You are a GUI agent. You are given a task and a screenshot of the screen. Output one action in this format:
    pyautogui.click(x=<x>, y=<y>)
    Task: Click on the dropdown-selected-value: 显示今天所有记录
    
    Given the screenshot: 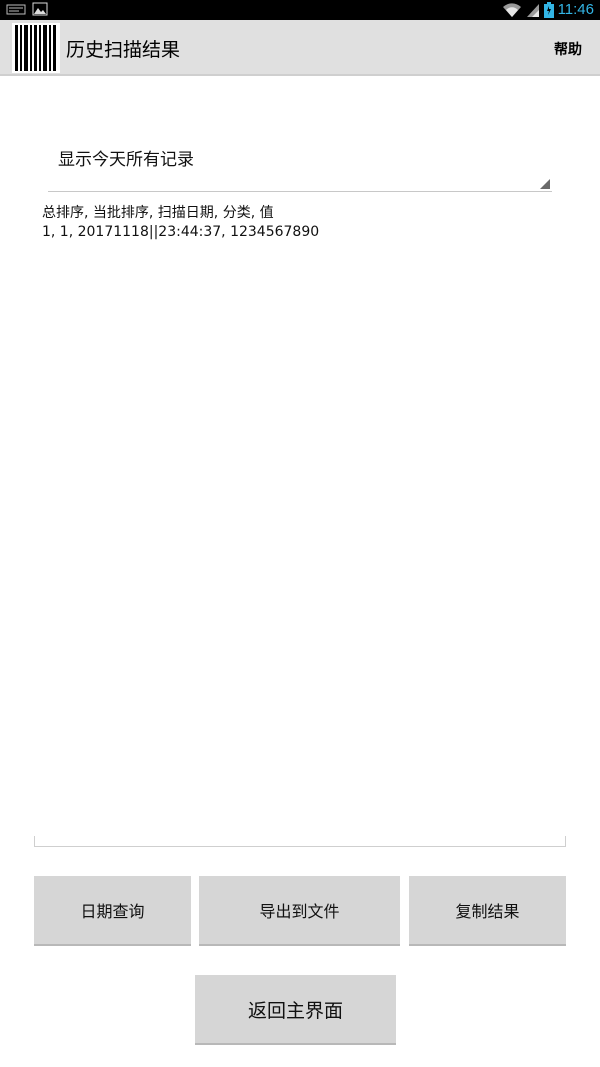 What is the action you would take?
    pyautogui.click(x=126, y=160)
    